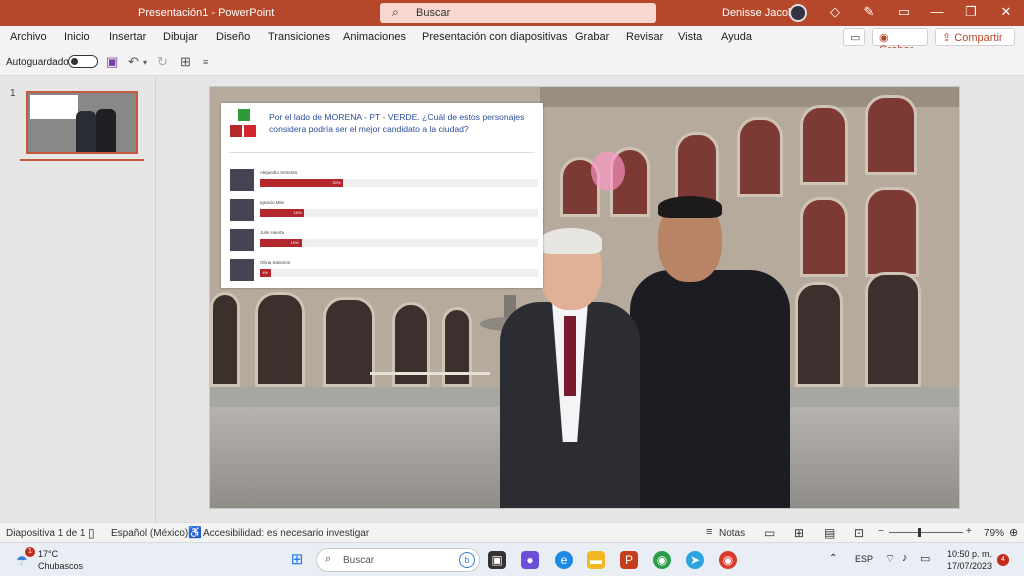  Describe the element at coordinates (1006, 12) in the screenshot. I see `close-icon: ✕` at that location.